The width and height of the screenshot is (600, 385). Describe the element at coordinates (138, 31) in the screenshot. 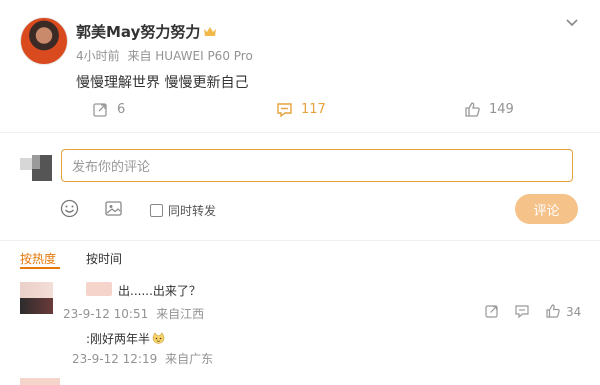

I see `author-name-text: 郭美May努力努力` at that location.